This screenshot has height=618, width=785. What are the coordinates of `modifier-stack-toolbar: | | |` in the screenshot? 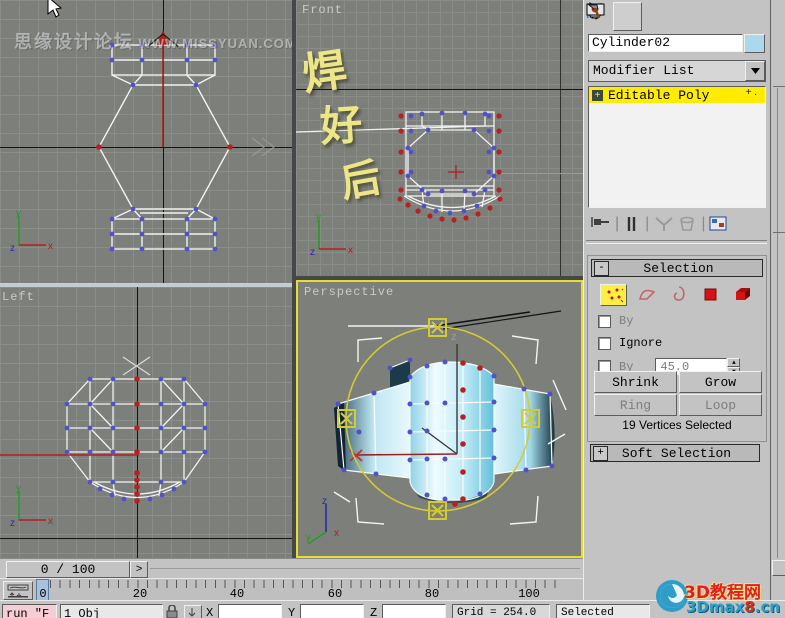 It's located at (676, 224).